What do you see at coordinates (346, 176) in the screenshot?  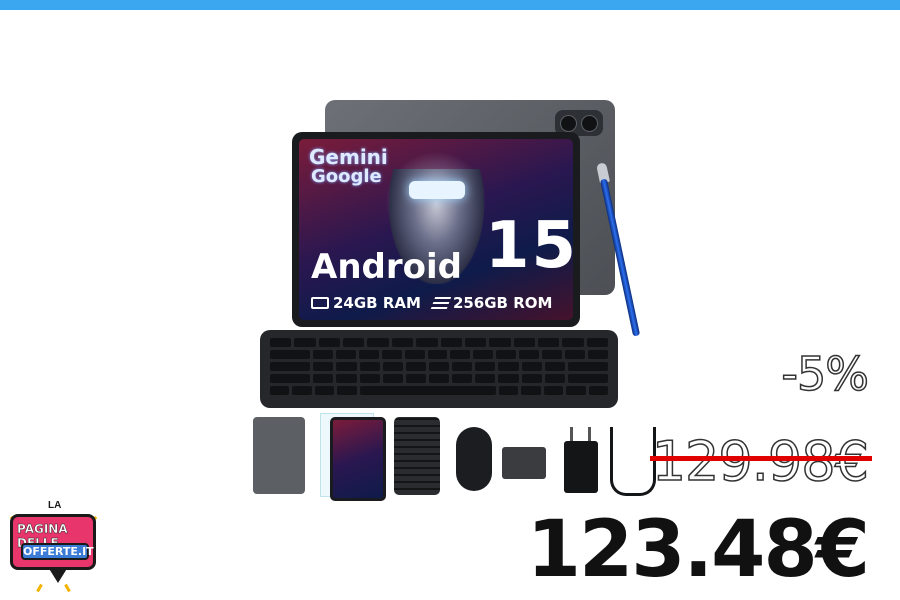 I see `screen-brand-google: Google` at bounding box center [346, 176].